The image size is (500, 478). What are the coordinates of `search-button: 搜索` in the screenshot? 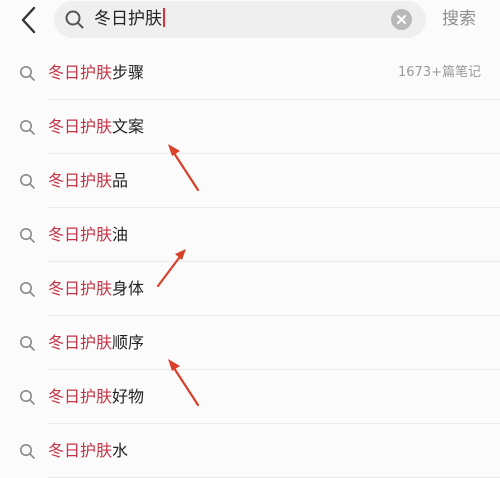 It's located at (459, 19).